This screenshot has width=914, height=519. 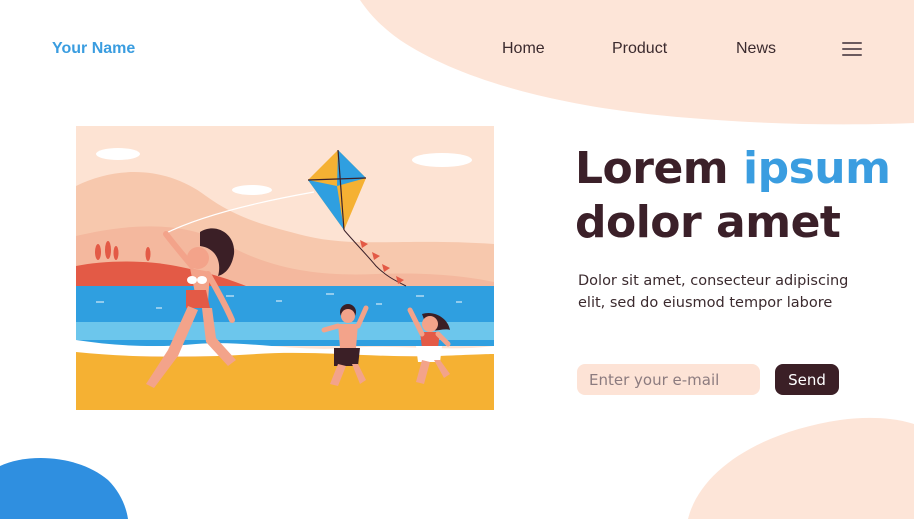 What do you see at coordinates (639, 49) in the screenshot?
I see `nav-product: Product` at bounding box center [639, 49].